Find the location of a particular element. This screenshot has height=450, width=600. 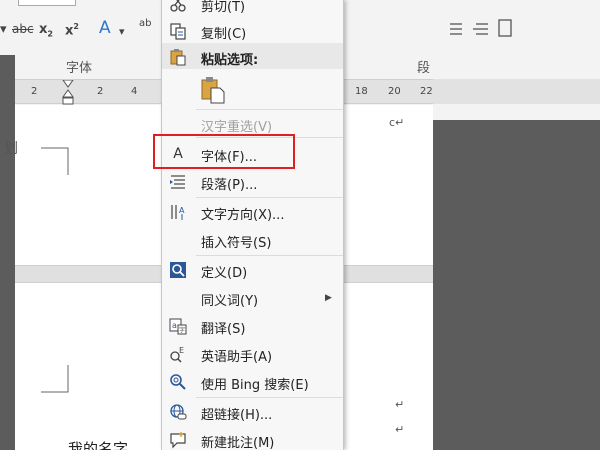

font-size-box is located at coordinates (47, 3).